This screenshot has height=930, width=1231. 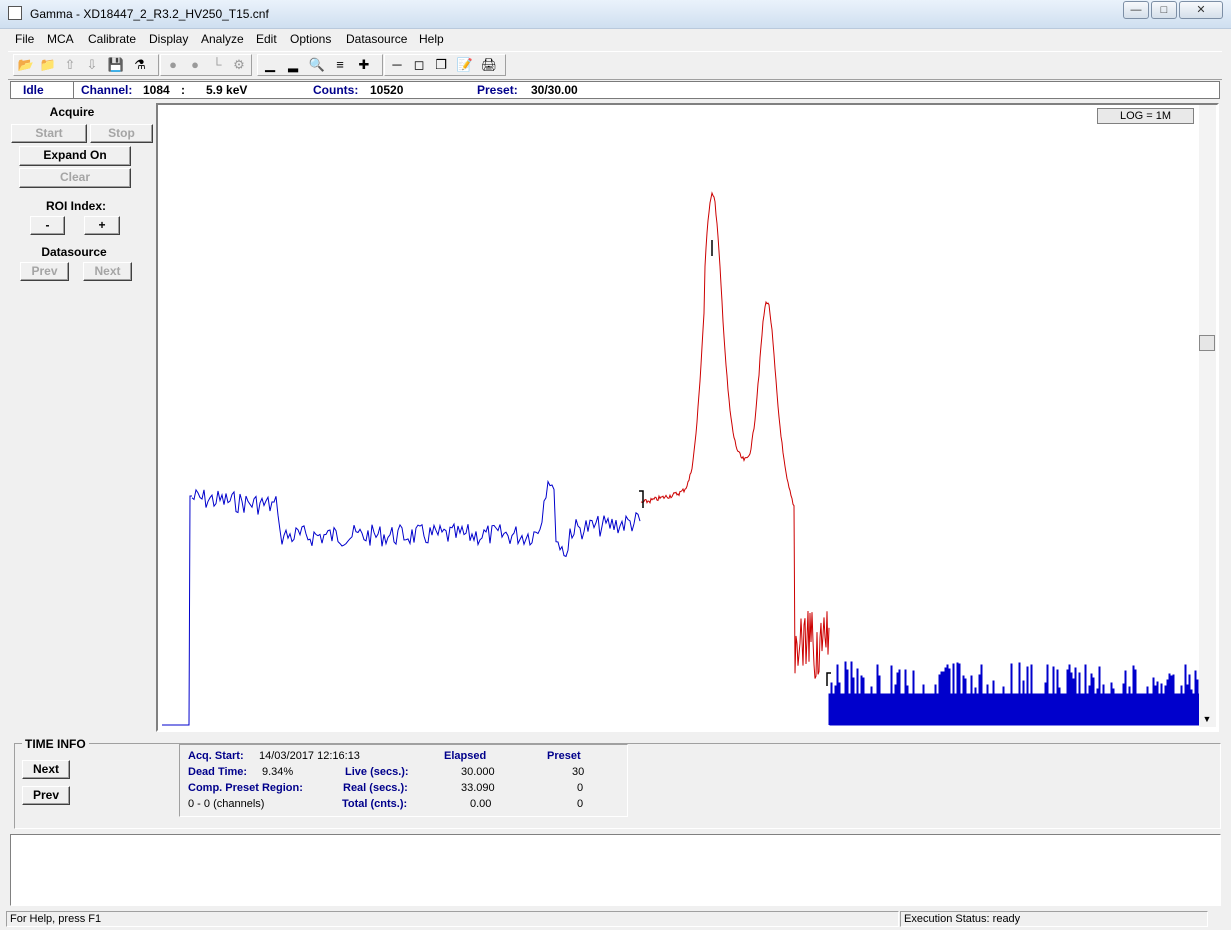 I want to click on expand-on-button: Expand On, so click(x=75, y=156).